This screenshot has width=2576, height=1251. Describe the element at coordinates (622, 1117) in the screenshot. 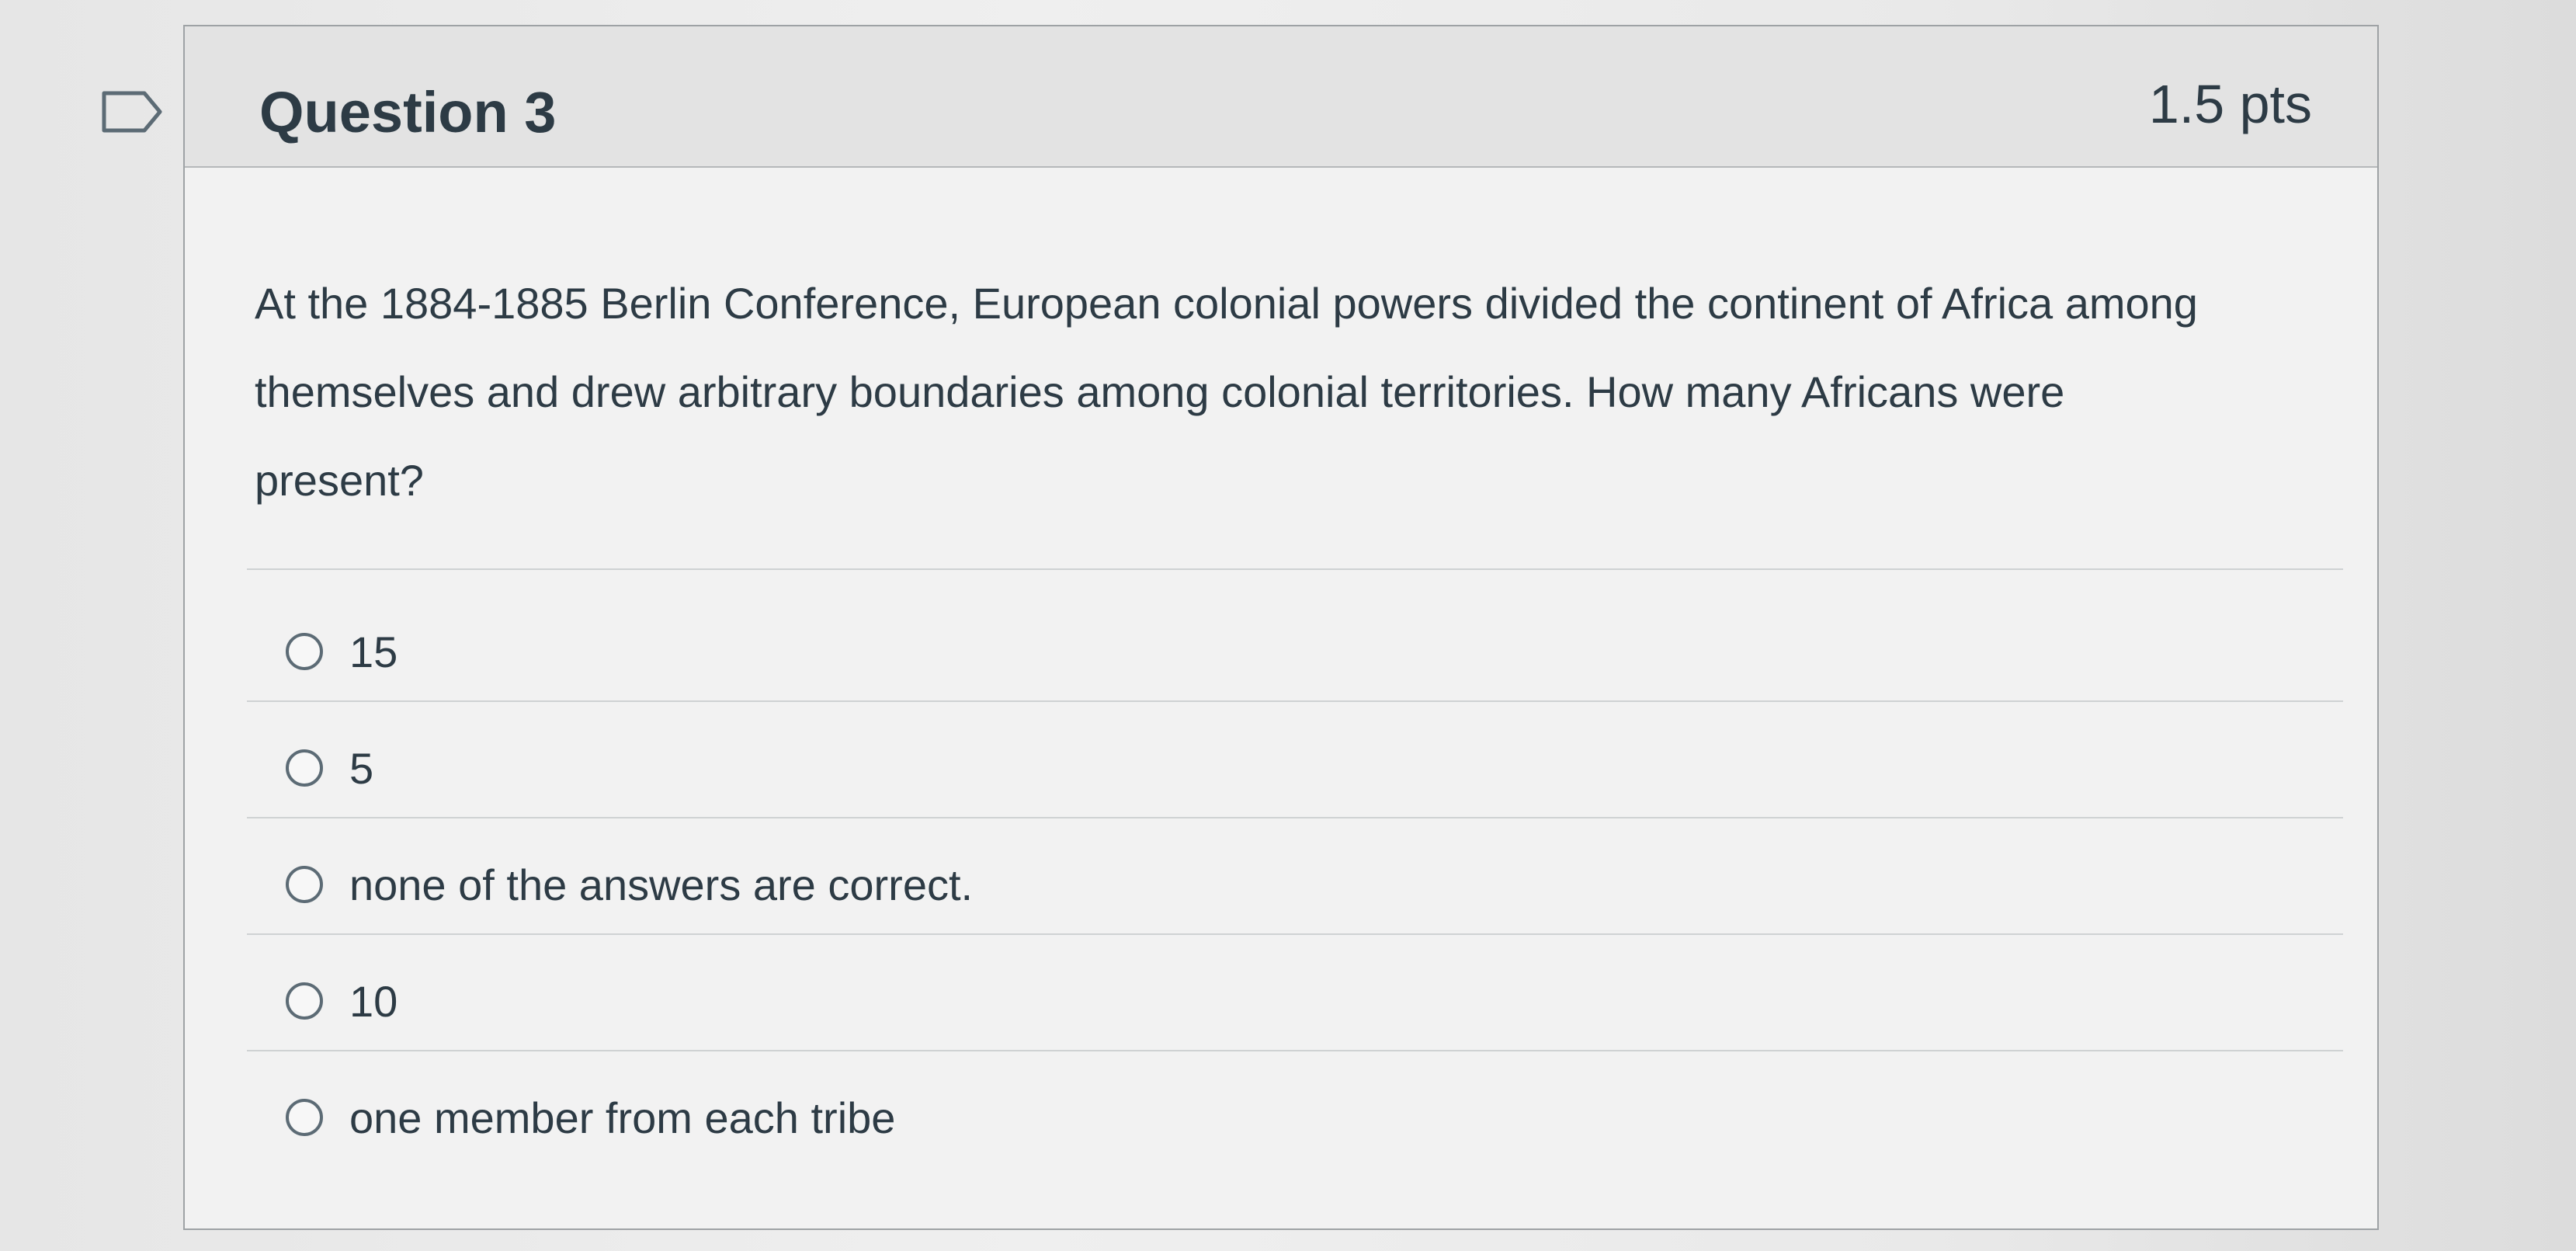

I see `answer-label: one member from each tribe` at that location.